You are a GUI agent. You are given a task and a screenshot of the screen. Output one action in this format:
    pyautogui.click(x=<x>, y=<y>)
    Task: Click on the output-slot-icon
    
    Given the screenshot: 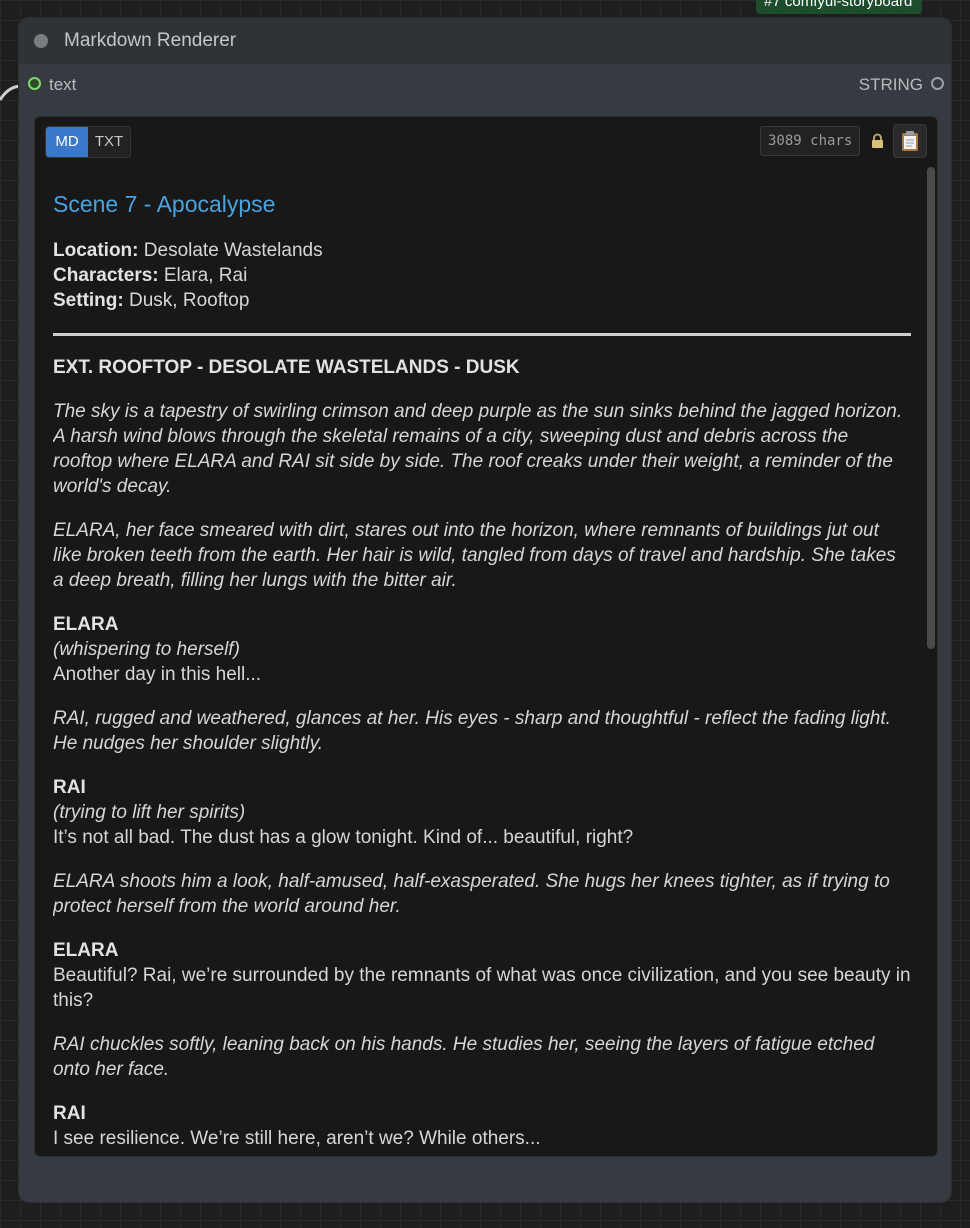 What is the action you would take?
    pyautogui.click(x=937, y=83)
    